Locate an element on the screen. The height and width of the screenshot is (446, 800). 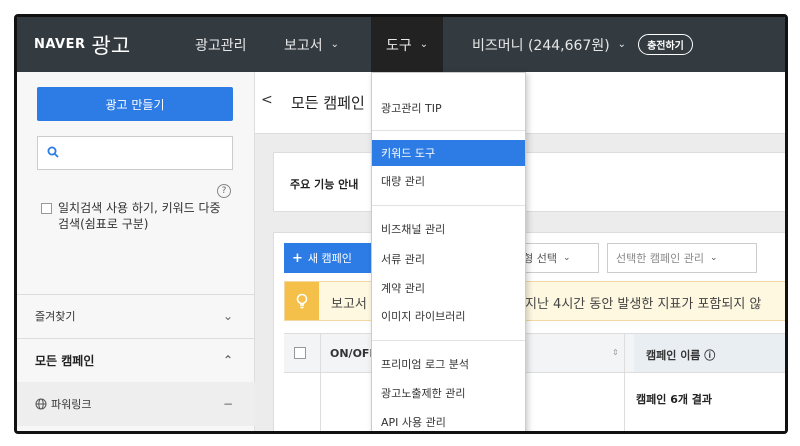
nav-ad-management-label: 광고관리 is located at coordinates (221, 45).